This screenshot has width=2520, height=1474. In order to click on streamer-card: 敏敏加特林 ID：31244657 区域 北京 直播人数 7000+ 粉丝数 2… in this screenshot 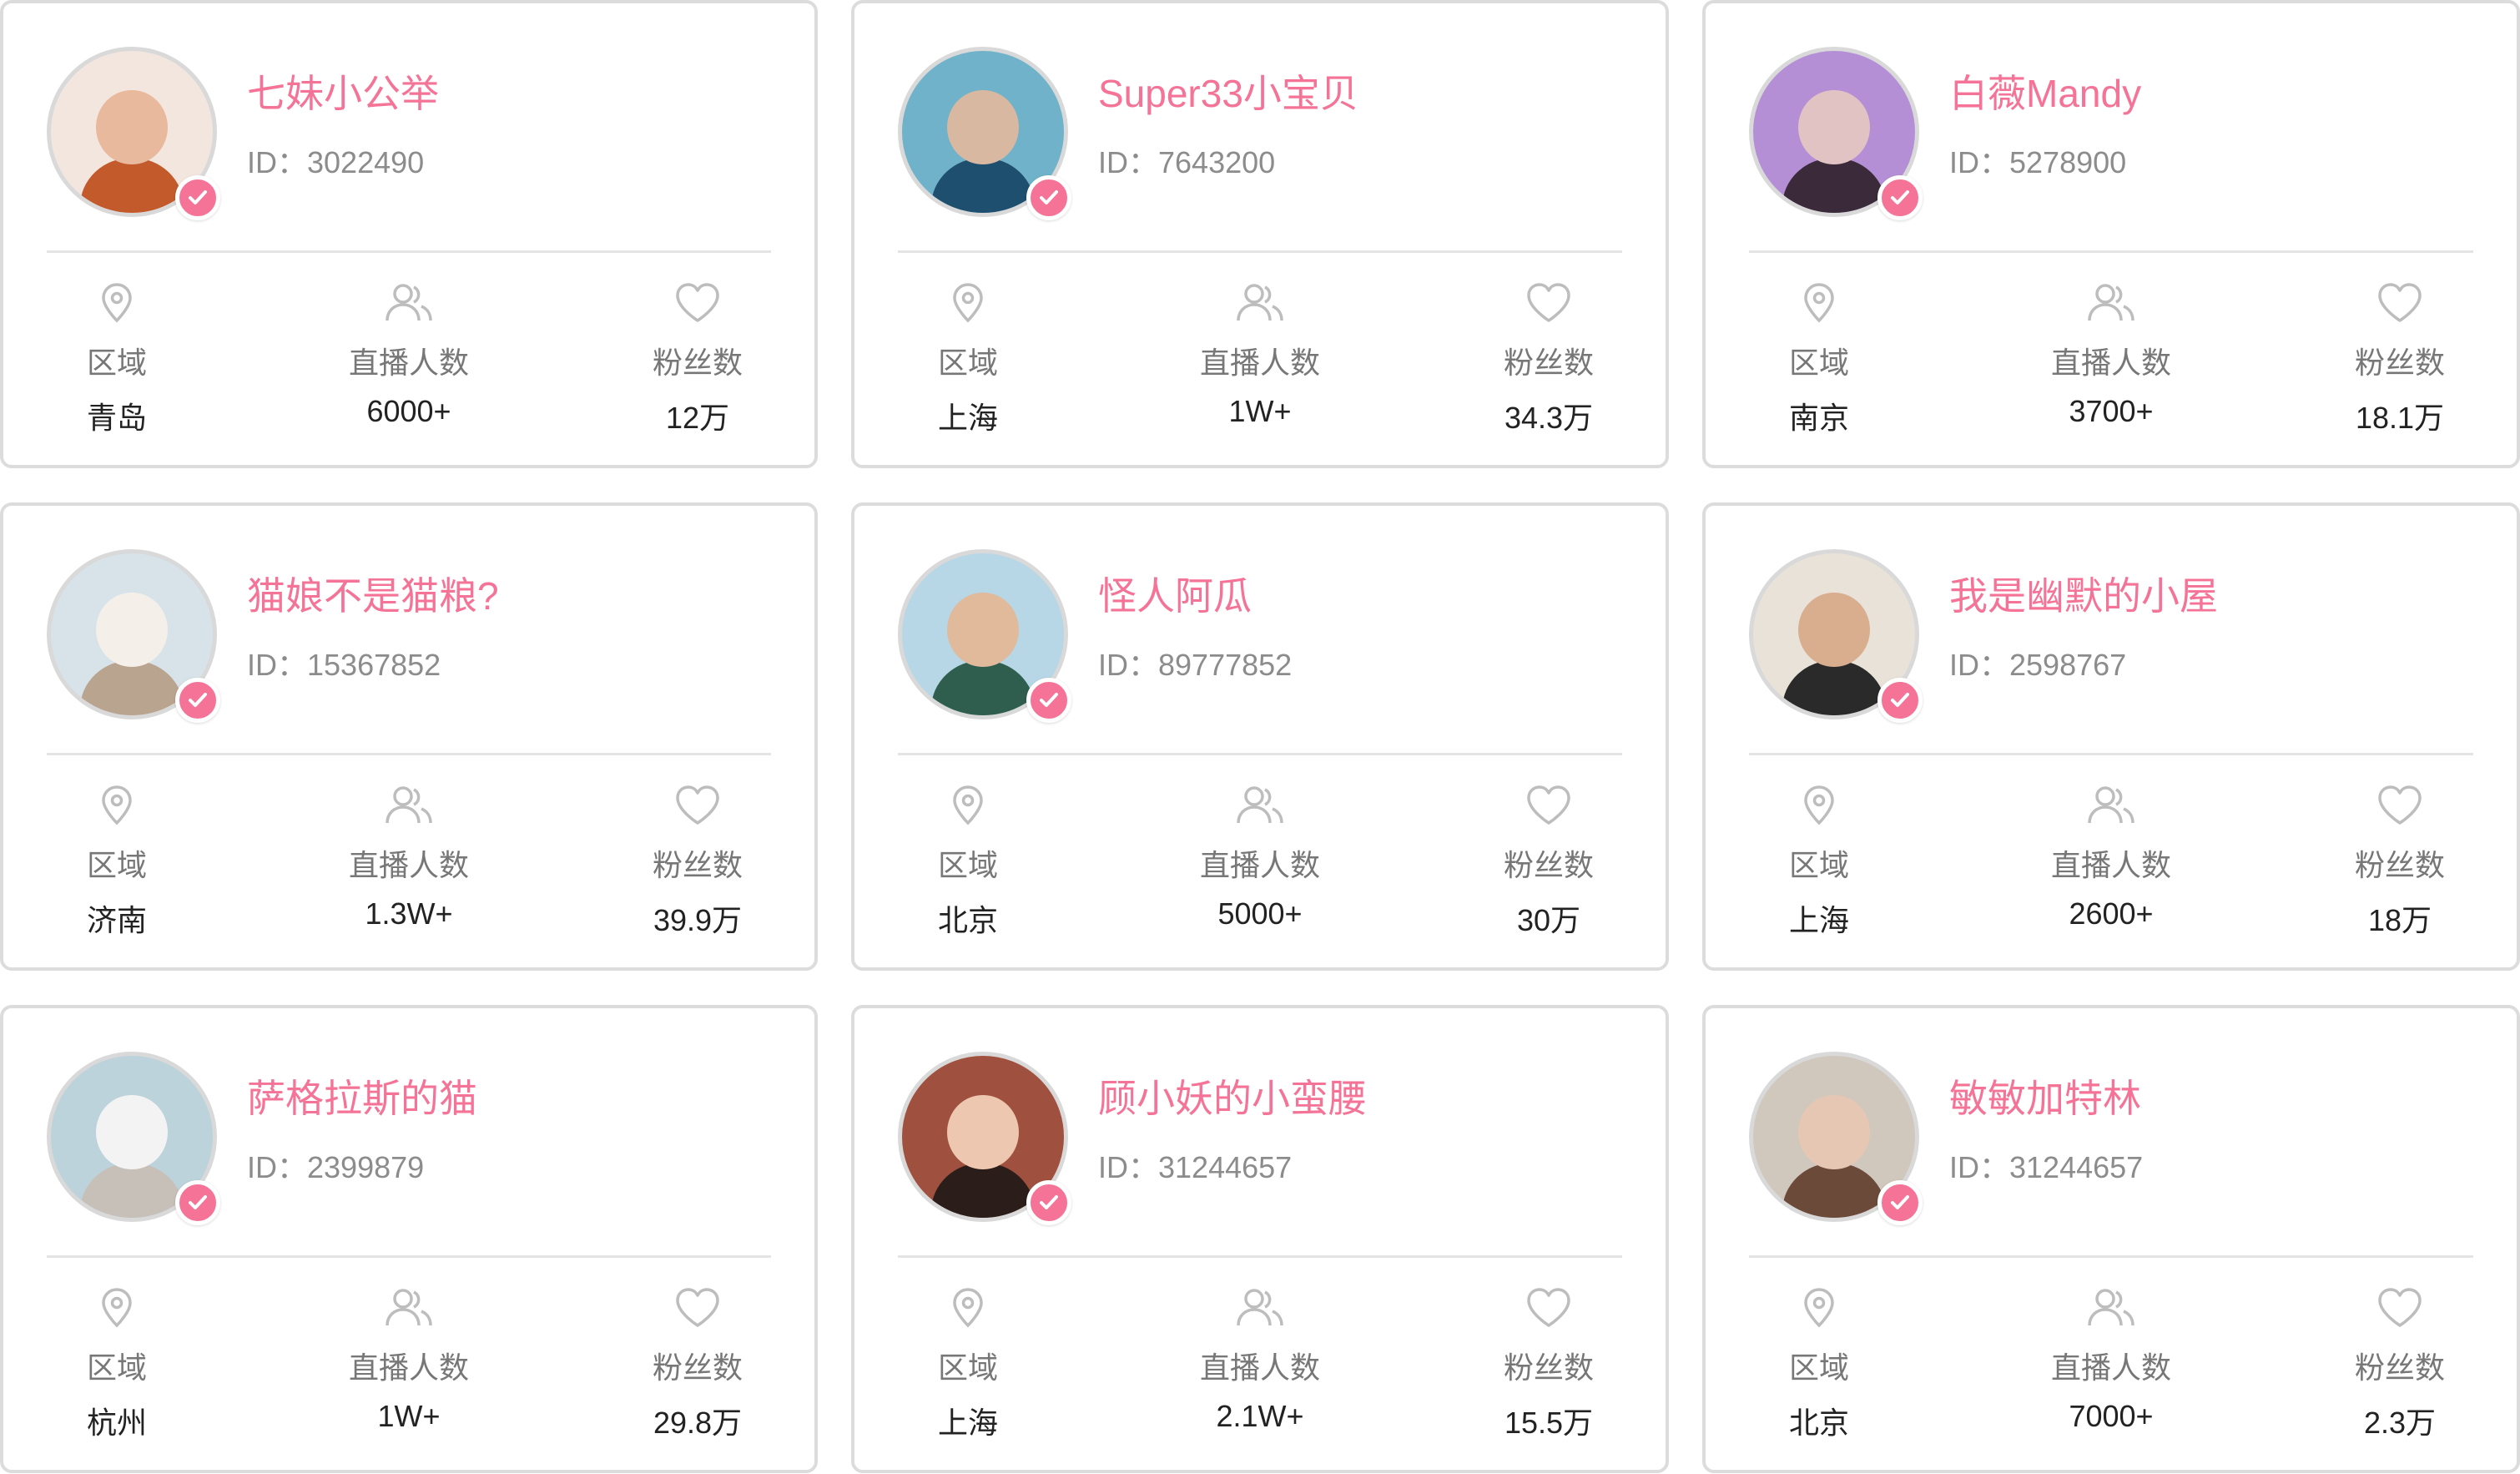, I will do `click(2111, 1239)`.